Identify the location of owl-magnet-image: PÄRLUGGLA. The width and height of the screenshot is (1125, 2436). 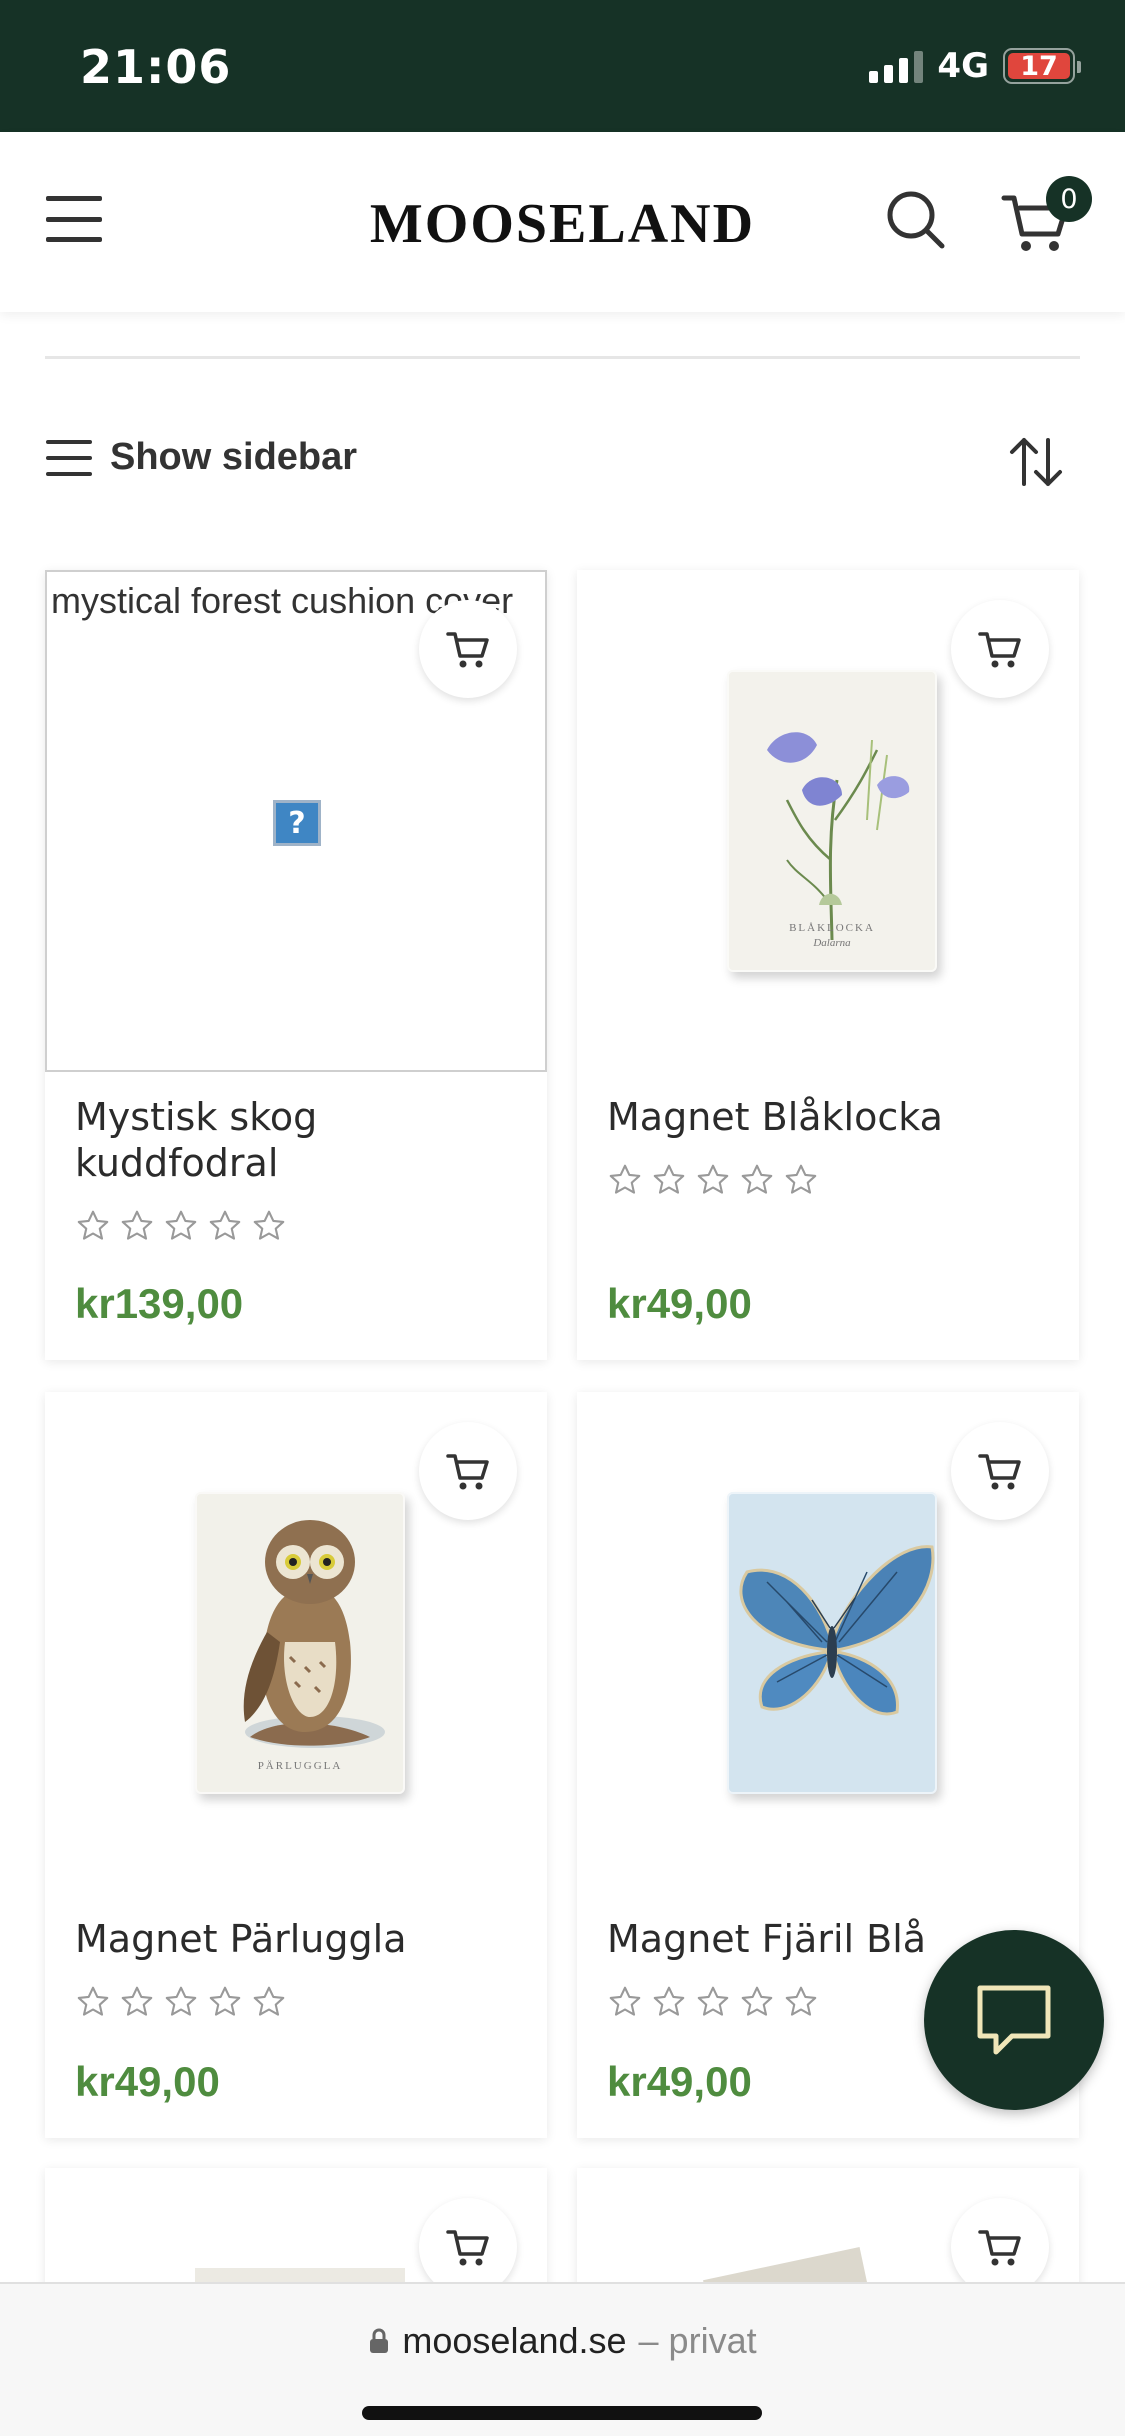
(300, 1643).